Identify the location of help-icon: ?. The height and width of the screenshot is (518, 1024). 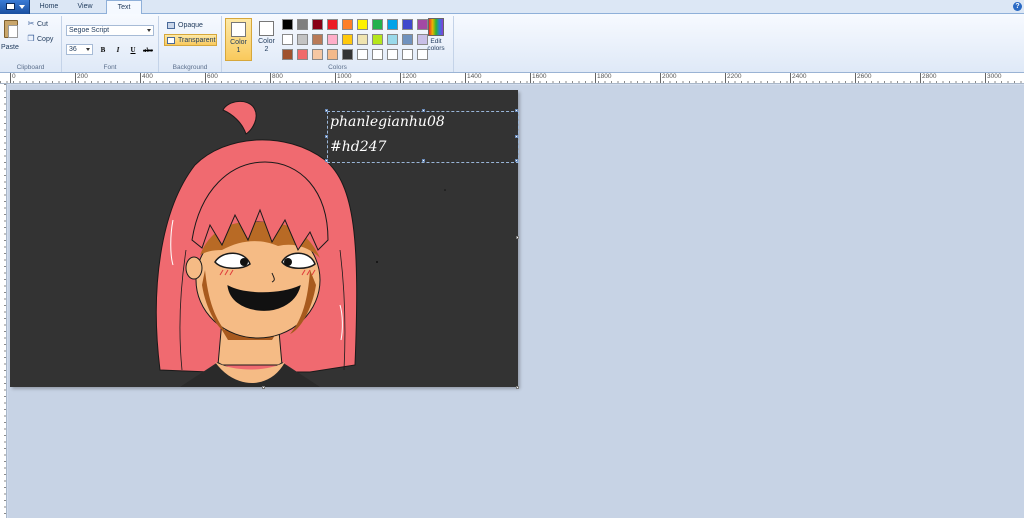
(1017, 6).